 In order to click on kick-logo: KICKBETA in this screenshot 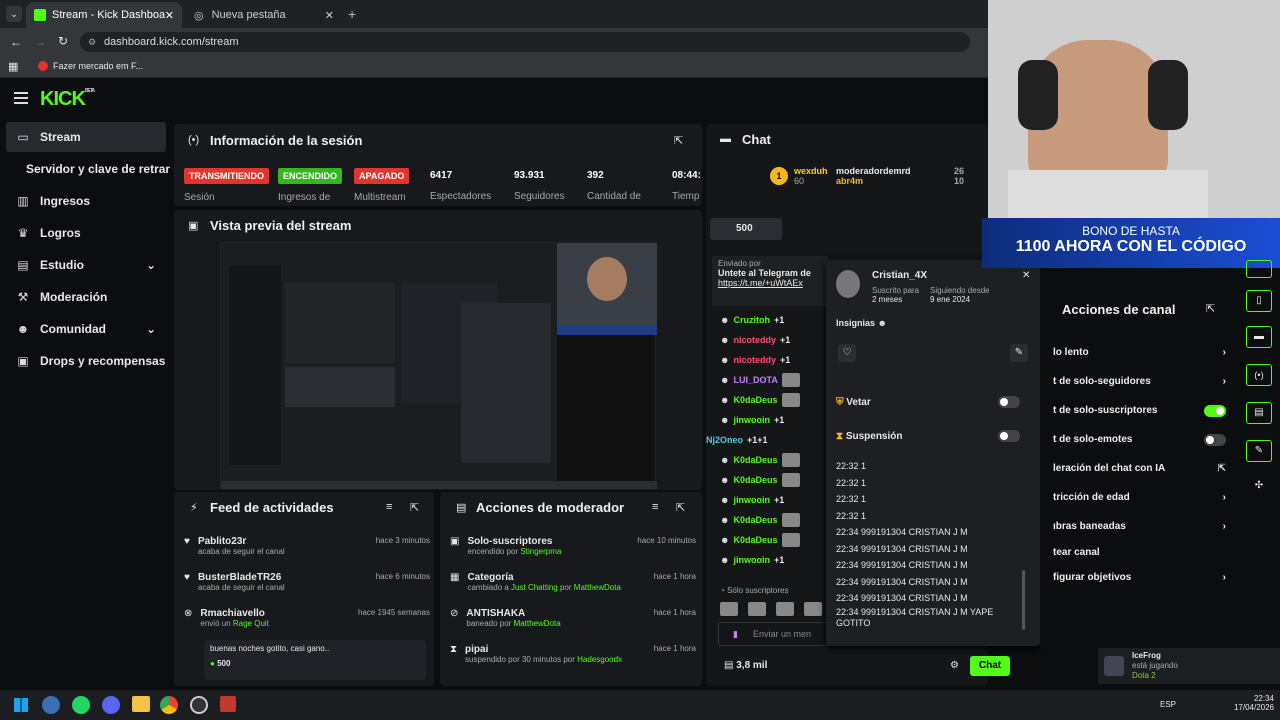, I will do `click(67, 99)`.